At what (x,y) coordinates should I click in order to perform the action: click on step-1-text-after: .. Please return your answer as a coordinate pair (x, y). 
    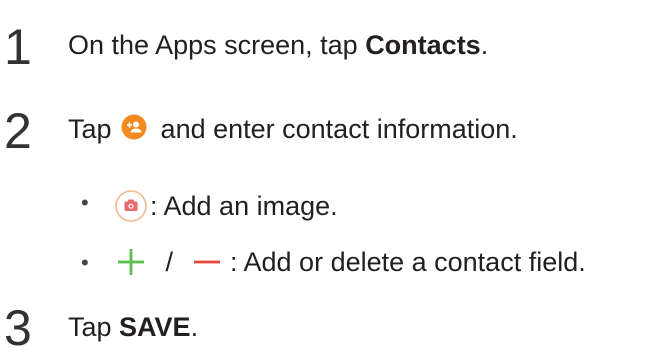
    Looking at the image, I should click on (484, 45).